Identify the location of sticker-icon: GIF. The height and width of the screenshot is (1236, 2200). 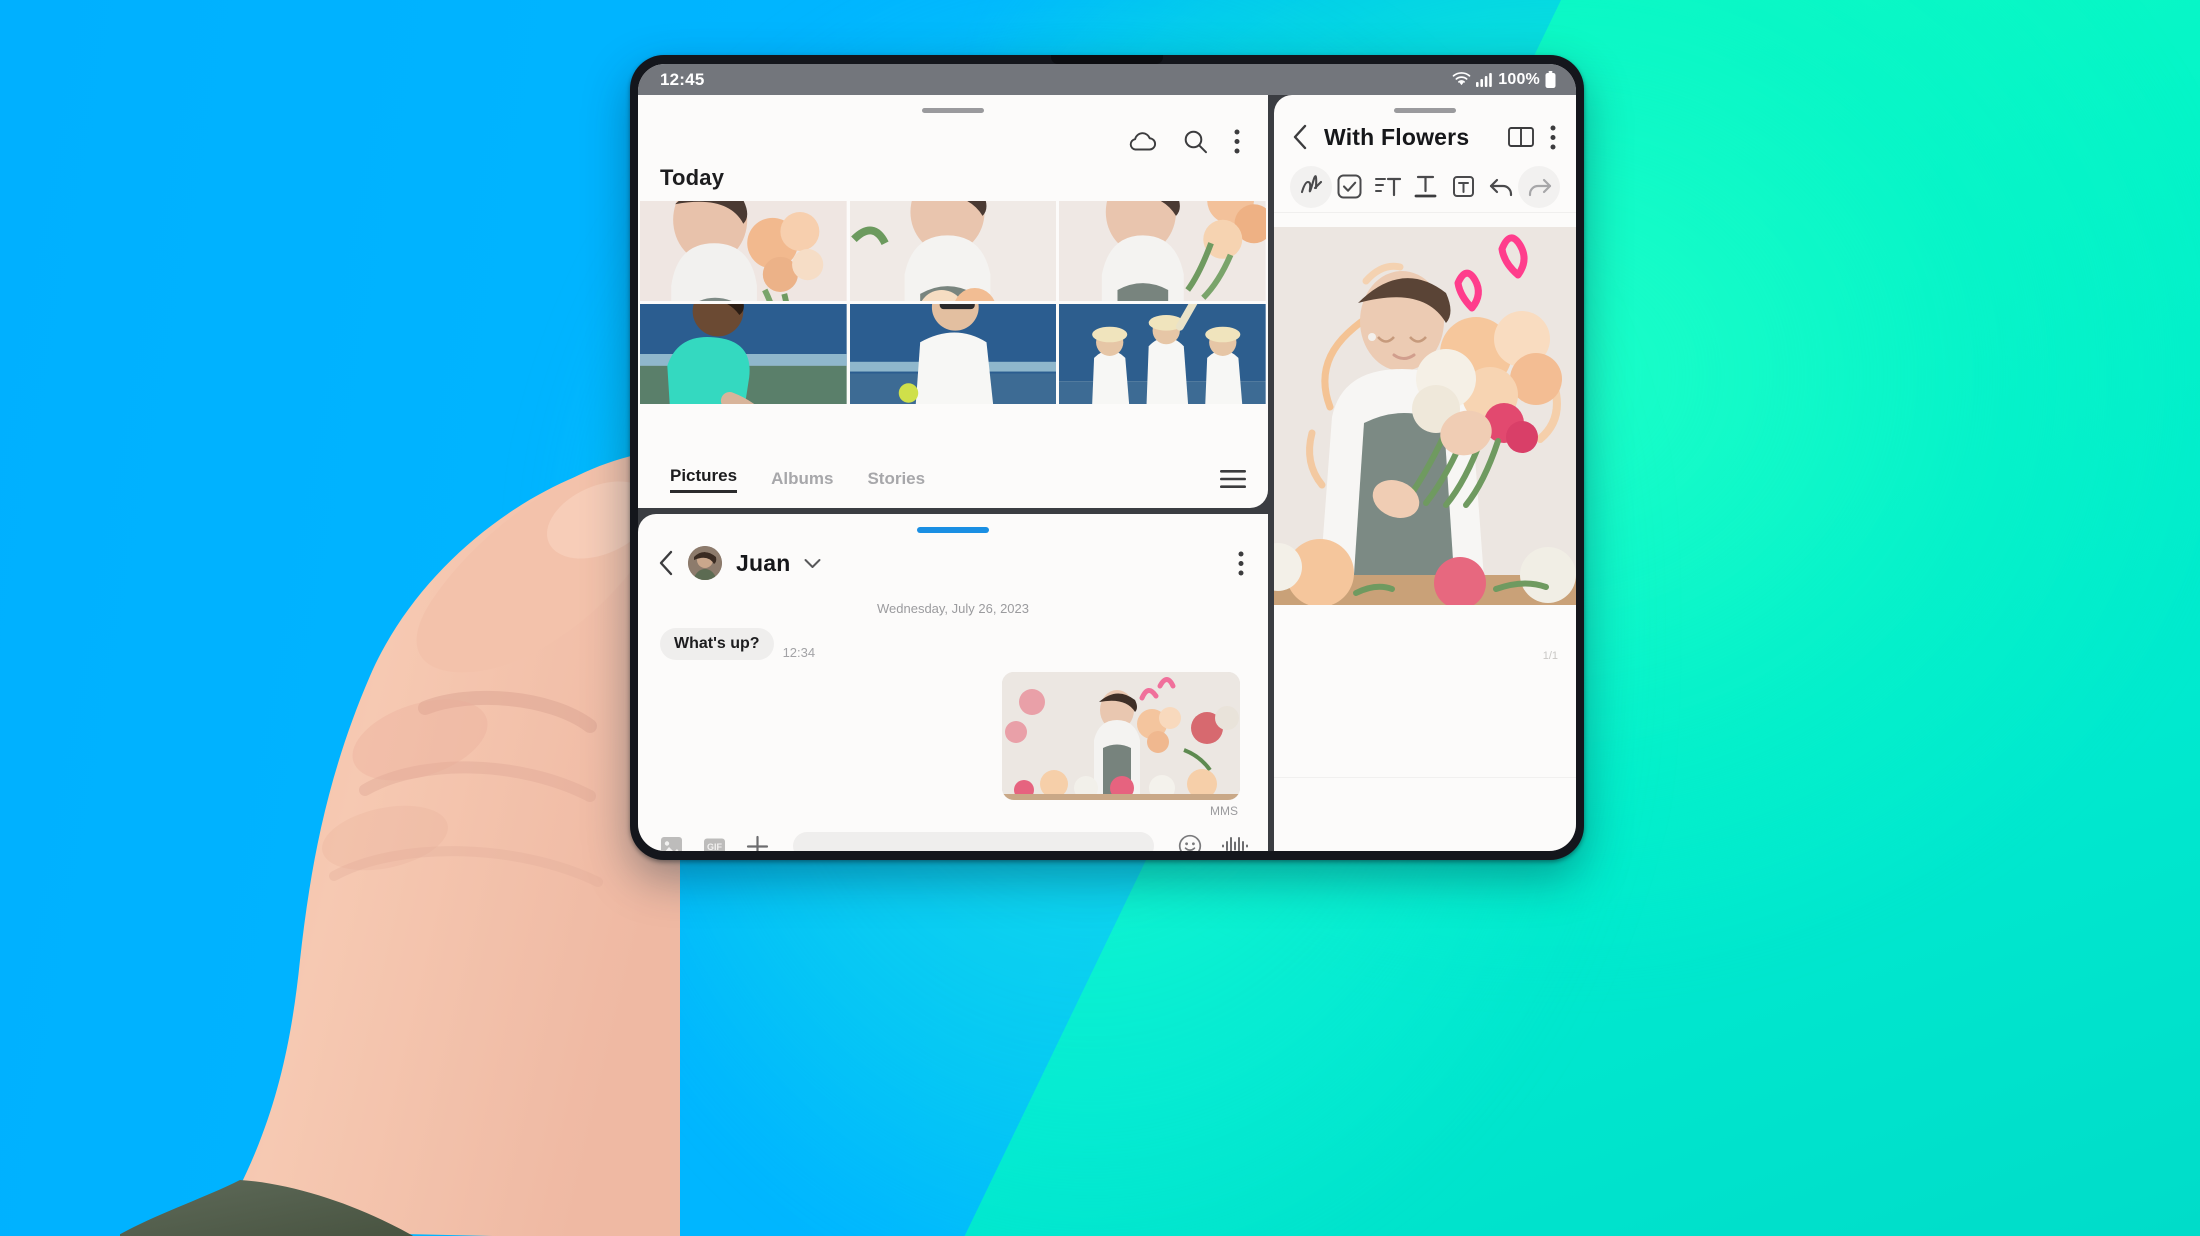
(714, 843).